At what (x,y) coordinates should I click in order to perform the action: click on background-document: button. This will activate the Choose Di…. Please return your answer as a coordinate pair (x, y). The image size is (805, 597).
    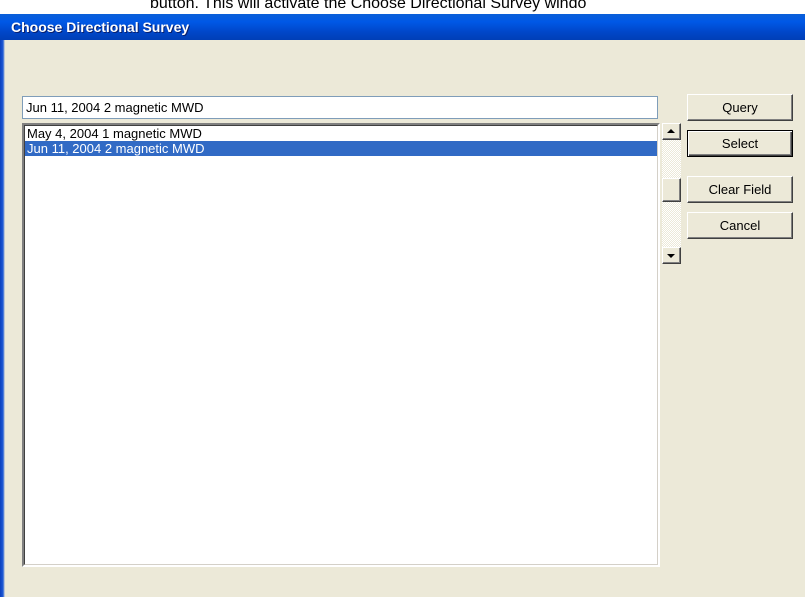
    Looking at the image, I should click on (402, 7).